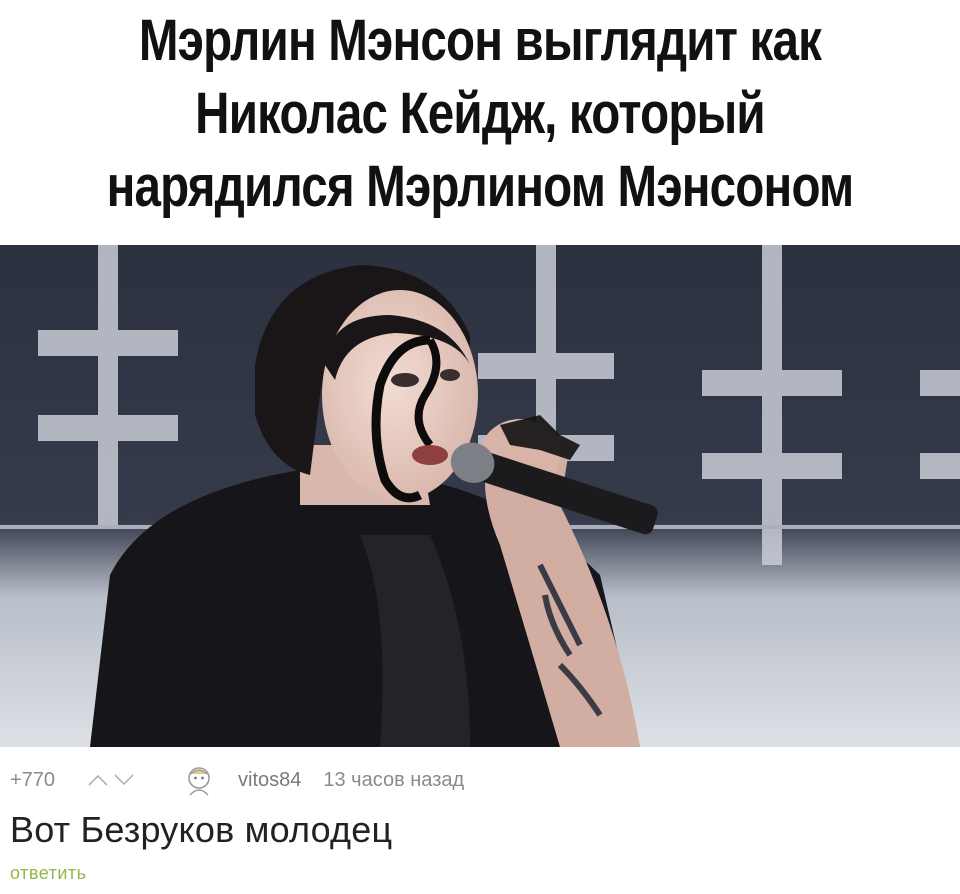 This screenshot has width=960, height=894. Describe the element at coordinates (48, 873) in the screenshot. I see `reply-link: ответить` at that location.